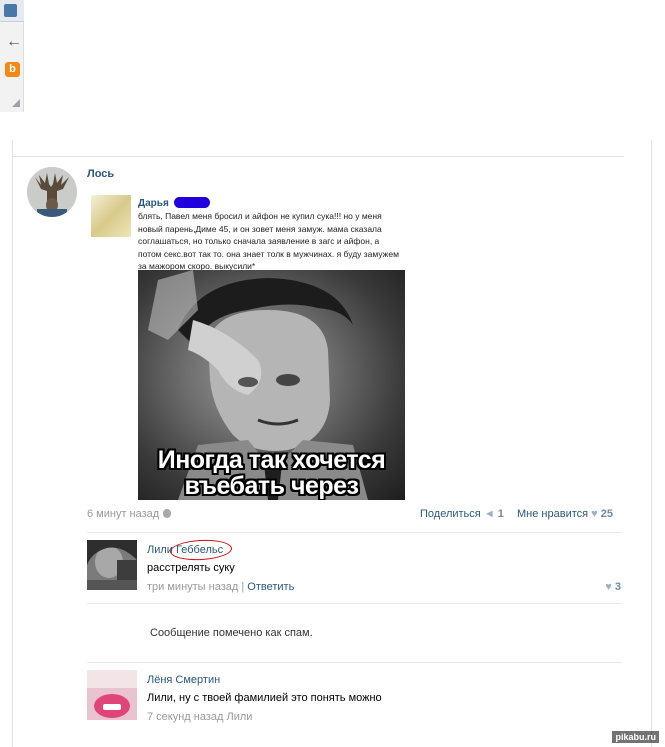 The image size is (665, 747). I want to click on comment-text: расстрелять суку, so click(191, 568).